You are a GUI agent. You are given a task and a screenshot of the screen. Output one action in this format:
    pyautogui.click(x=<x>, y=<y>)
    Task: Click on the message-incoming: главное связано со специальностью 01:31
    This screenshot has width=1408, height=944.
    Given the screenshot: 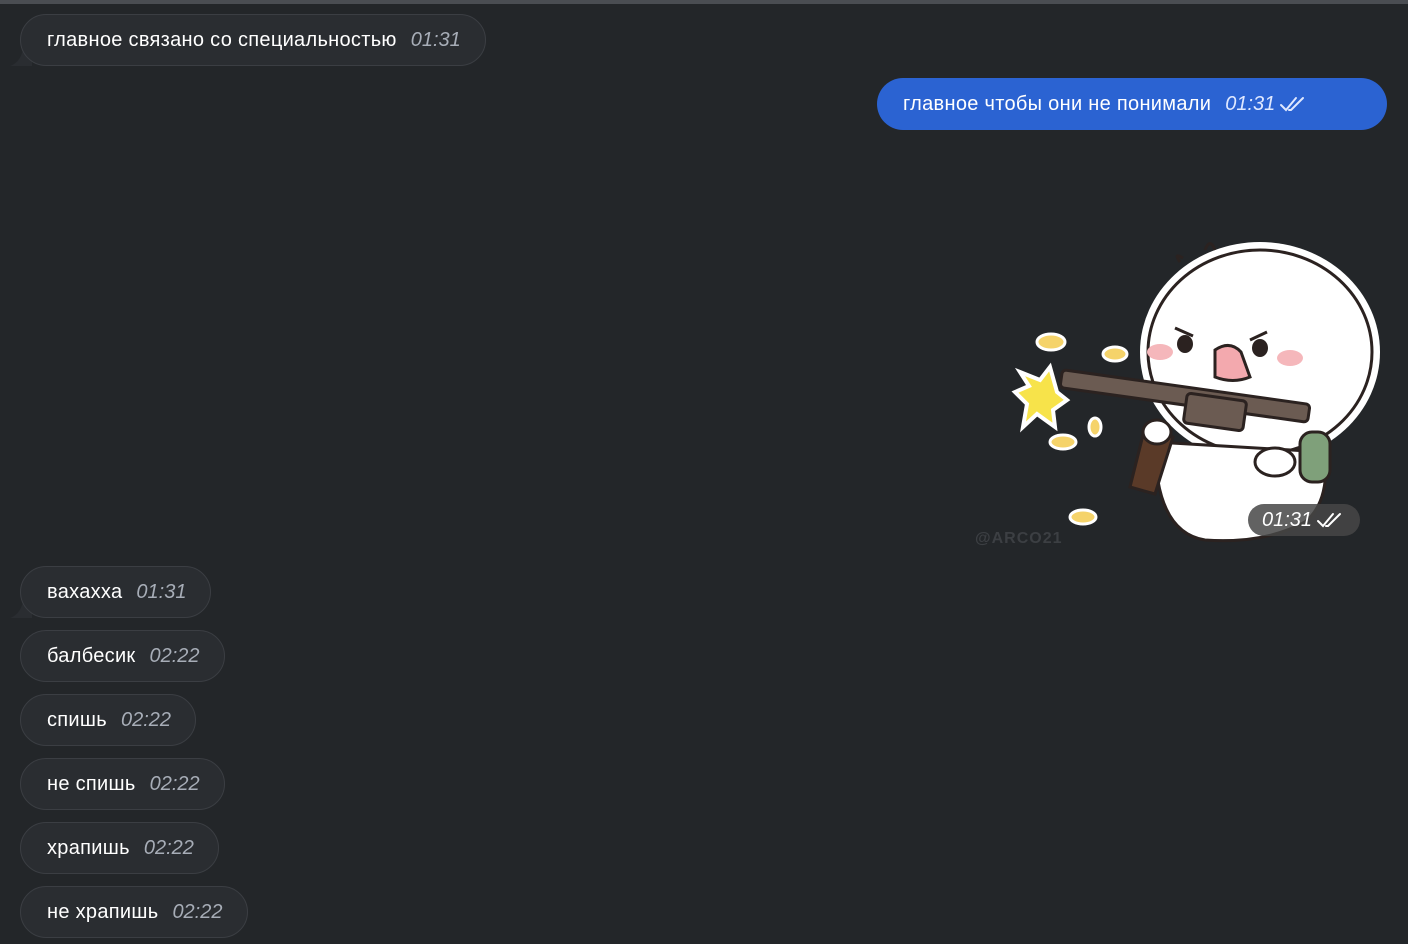 What is the action you would take?
    pyautogui.click(x=253, y=40)
    